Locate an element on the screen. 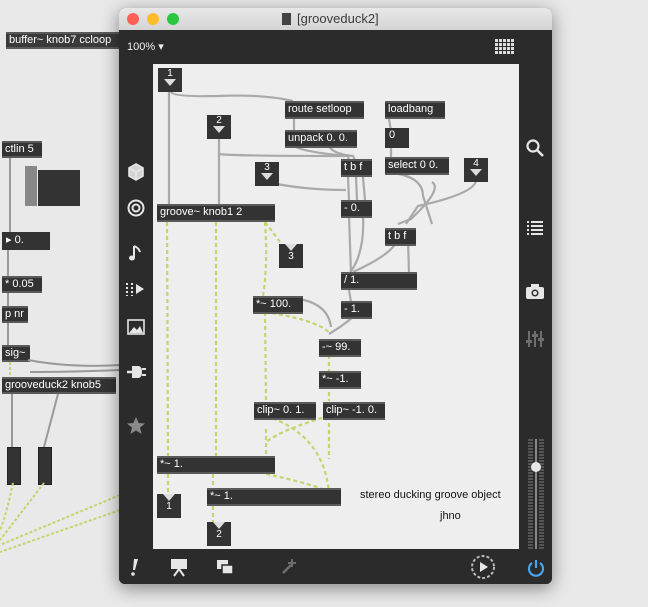  gain-slider-knob is located at coordinates (536, 467).